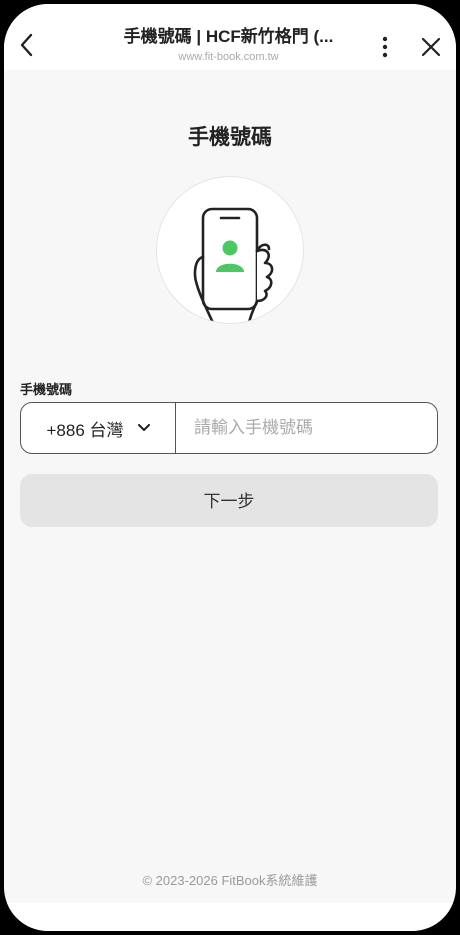 The height and width of the screenshot is (935, 460). What do you see at coordinates (143, 428) in the screenshot?
I see `chevron-down-icon` at bounding box center [143, 428].